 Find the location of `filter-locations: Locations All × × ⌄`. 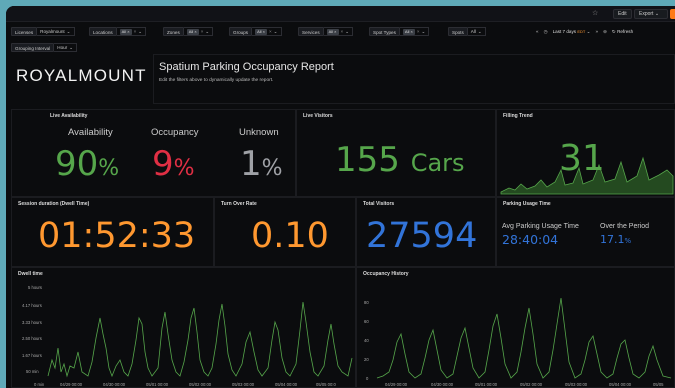

filter-locations: Locations All × × ⌄ is located at coordinates (118, 31).